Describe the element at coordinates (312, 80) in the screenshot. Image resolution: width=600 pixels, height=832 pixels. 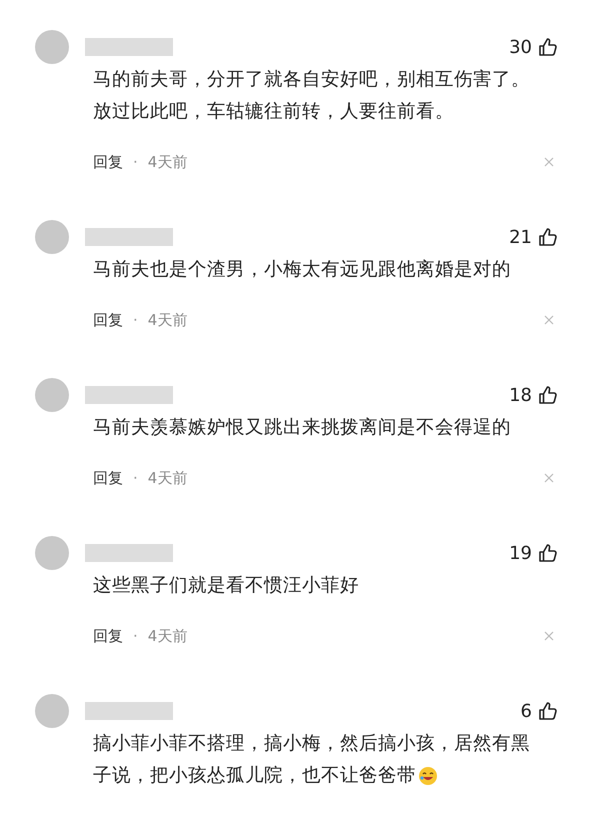
I see `comment-text: 马的前夫哥，分开了就各自安好吧，别相互伤害了。` at that location.